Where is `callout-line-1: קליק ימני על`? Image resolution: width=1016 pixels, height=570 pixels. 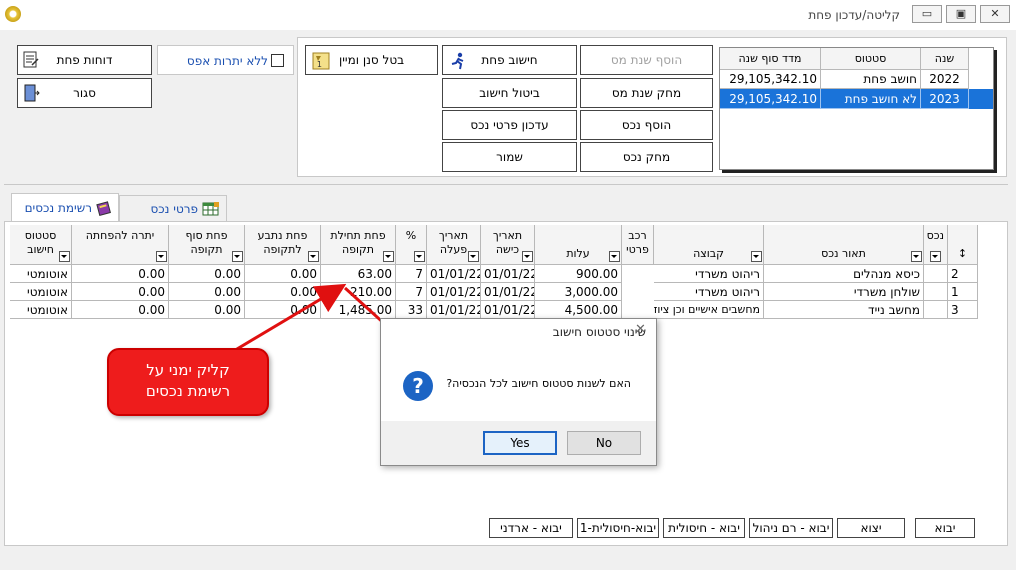
callout-line-1: קליק ימני על is located at coordinates (188, 370).